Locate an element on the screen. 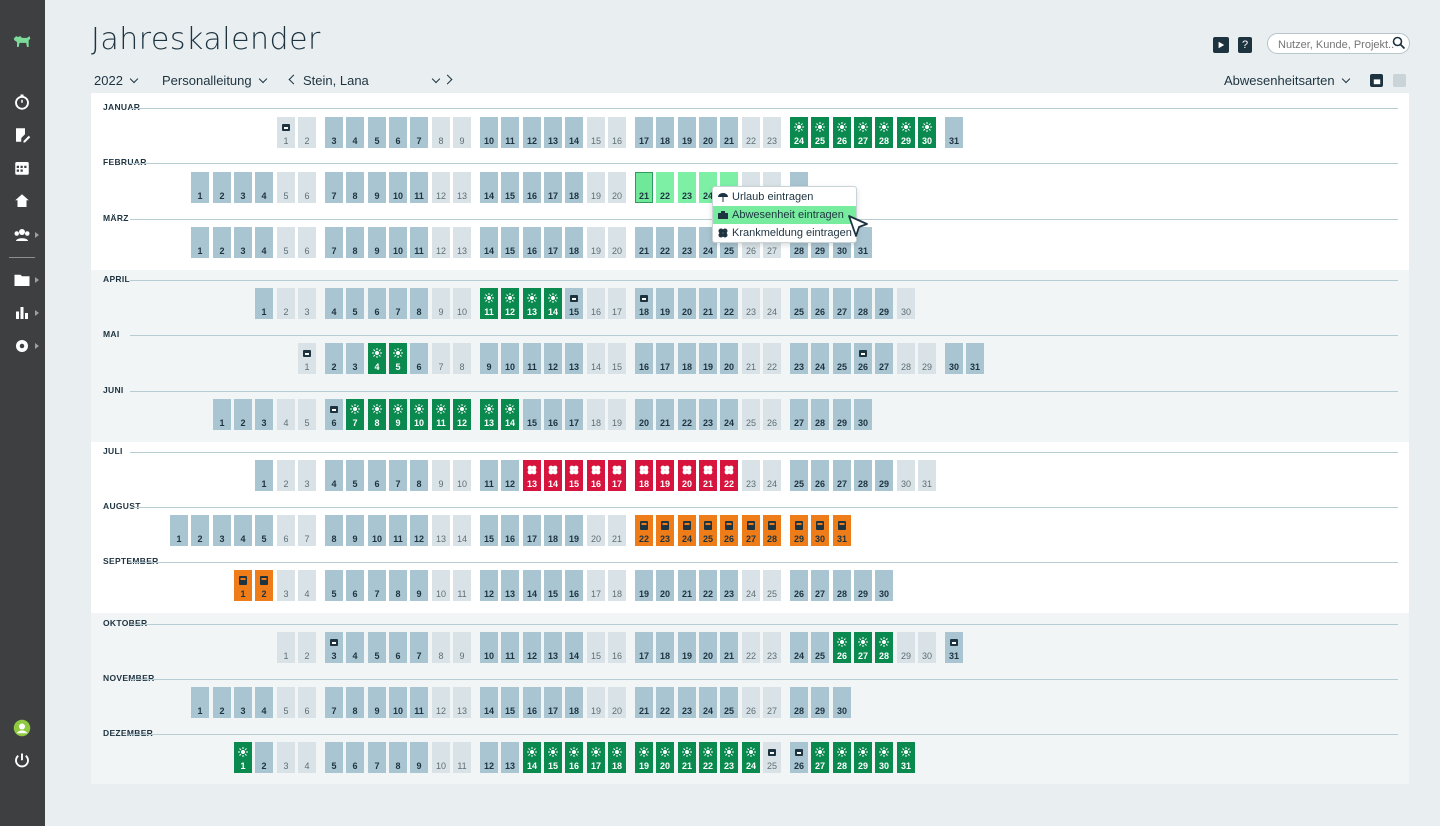  dog-logo-icon is located at coordinates (22, 42).